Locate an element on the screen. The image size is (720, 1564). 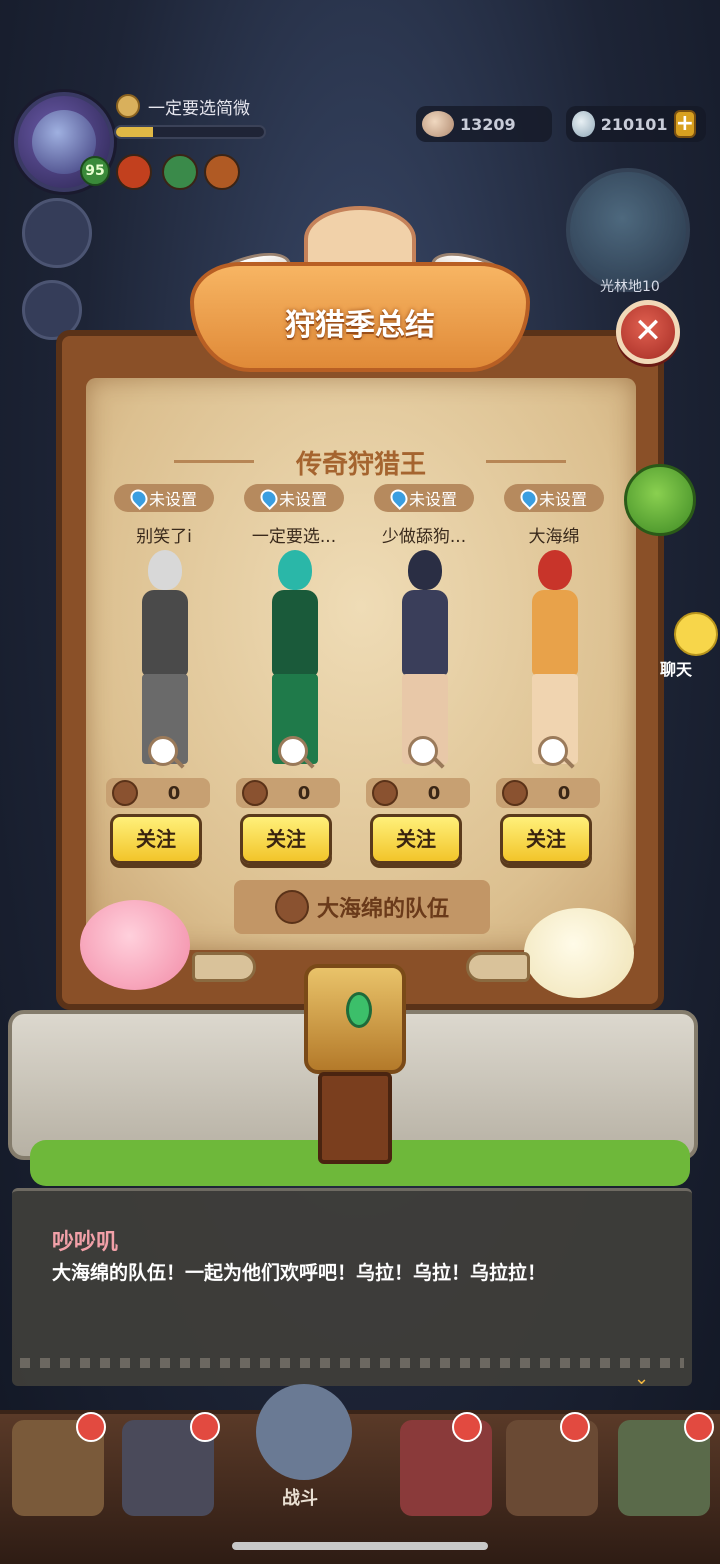
dialog-title: 狩猎季总结 is located at coordinates (360, 325).